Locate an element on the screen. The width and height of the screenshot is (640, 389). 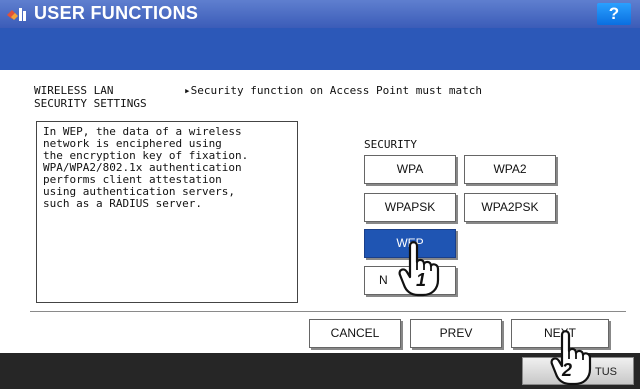
cancel-button: CANCEL is located at coordinates (355, 333).